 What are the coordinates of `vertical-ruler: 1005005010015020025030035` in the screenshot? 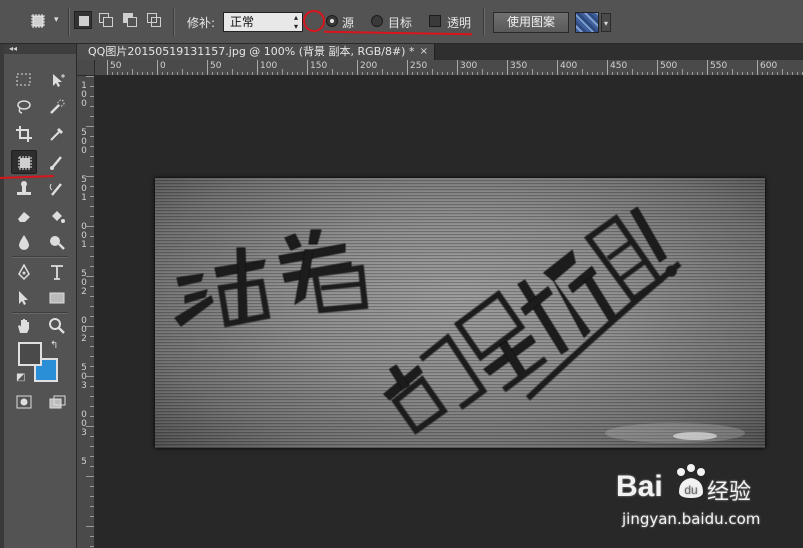 It's located at (86, 312).